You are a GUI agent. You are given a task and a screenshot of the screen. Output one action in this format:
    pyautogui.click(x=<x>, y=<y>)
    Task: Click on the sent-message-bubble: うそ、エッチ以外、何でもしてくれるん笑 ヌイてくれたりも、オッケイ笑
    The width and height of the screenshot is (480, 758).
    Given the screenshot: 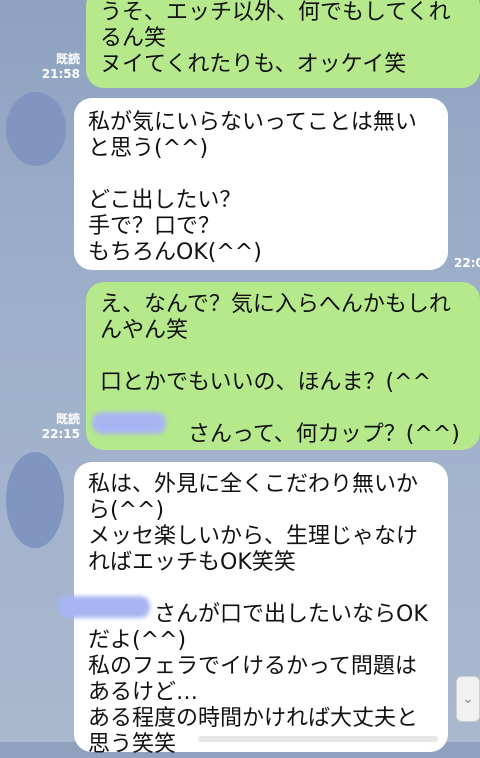 What is the action you would take?
    pyautogui.click(x=283, y=44)
    